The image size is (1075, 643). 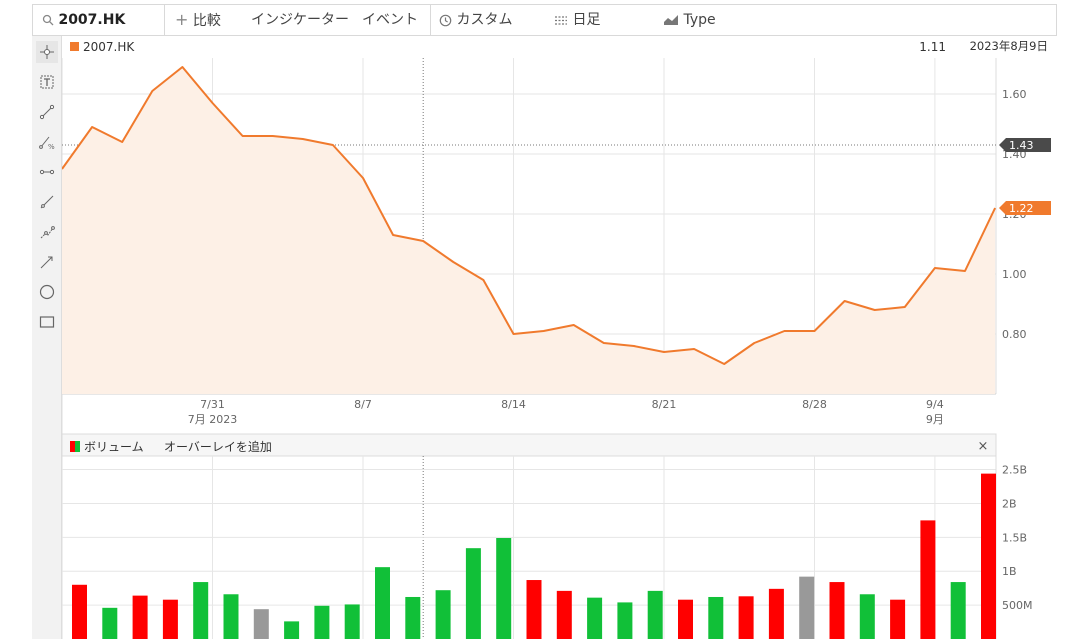 I want to click on volume-tick-label: 1B, so click(x=1009, y=571).